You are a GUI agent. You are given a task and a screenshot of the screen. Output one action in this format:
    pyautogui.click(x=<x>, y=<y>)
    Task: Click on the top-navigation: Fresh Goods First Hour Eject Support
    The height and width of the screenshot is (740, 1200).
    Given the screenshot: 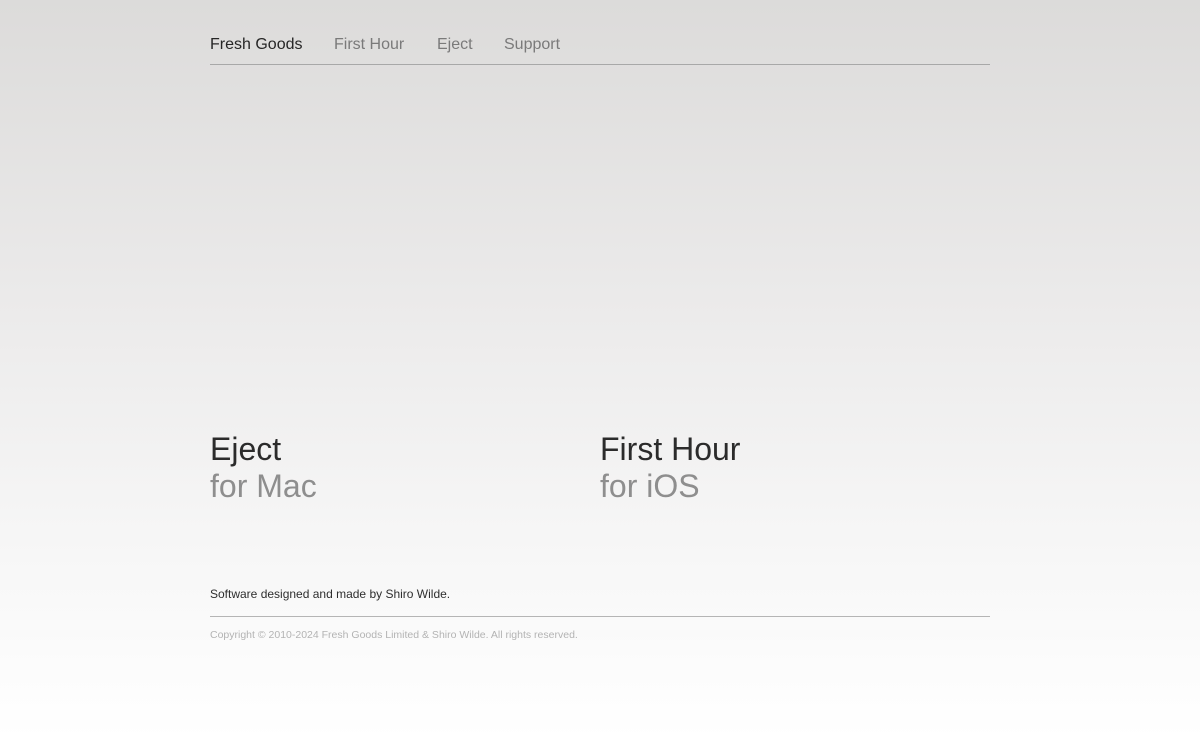 What is the action you would take?
    pyautogui.click(x=600, y=49)
    